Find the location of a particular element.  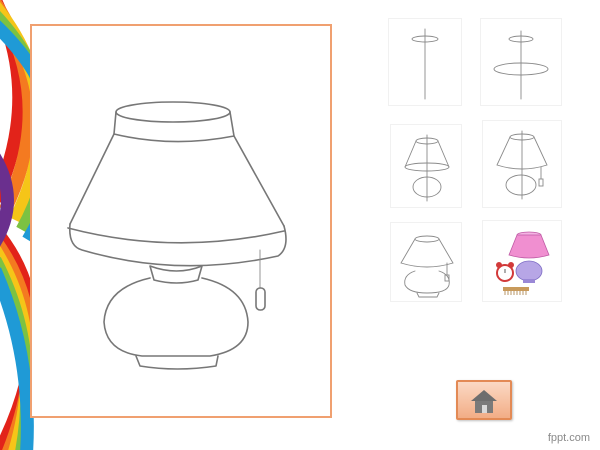

lamp-step-4-shade-icon is located at coordinates (522, 165).